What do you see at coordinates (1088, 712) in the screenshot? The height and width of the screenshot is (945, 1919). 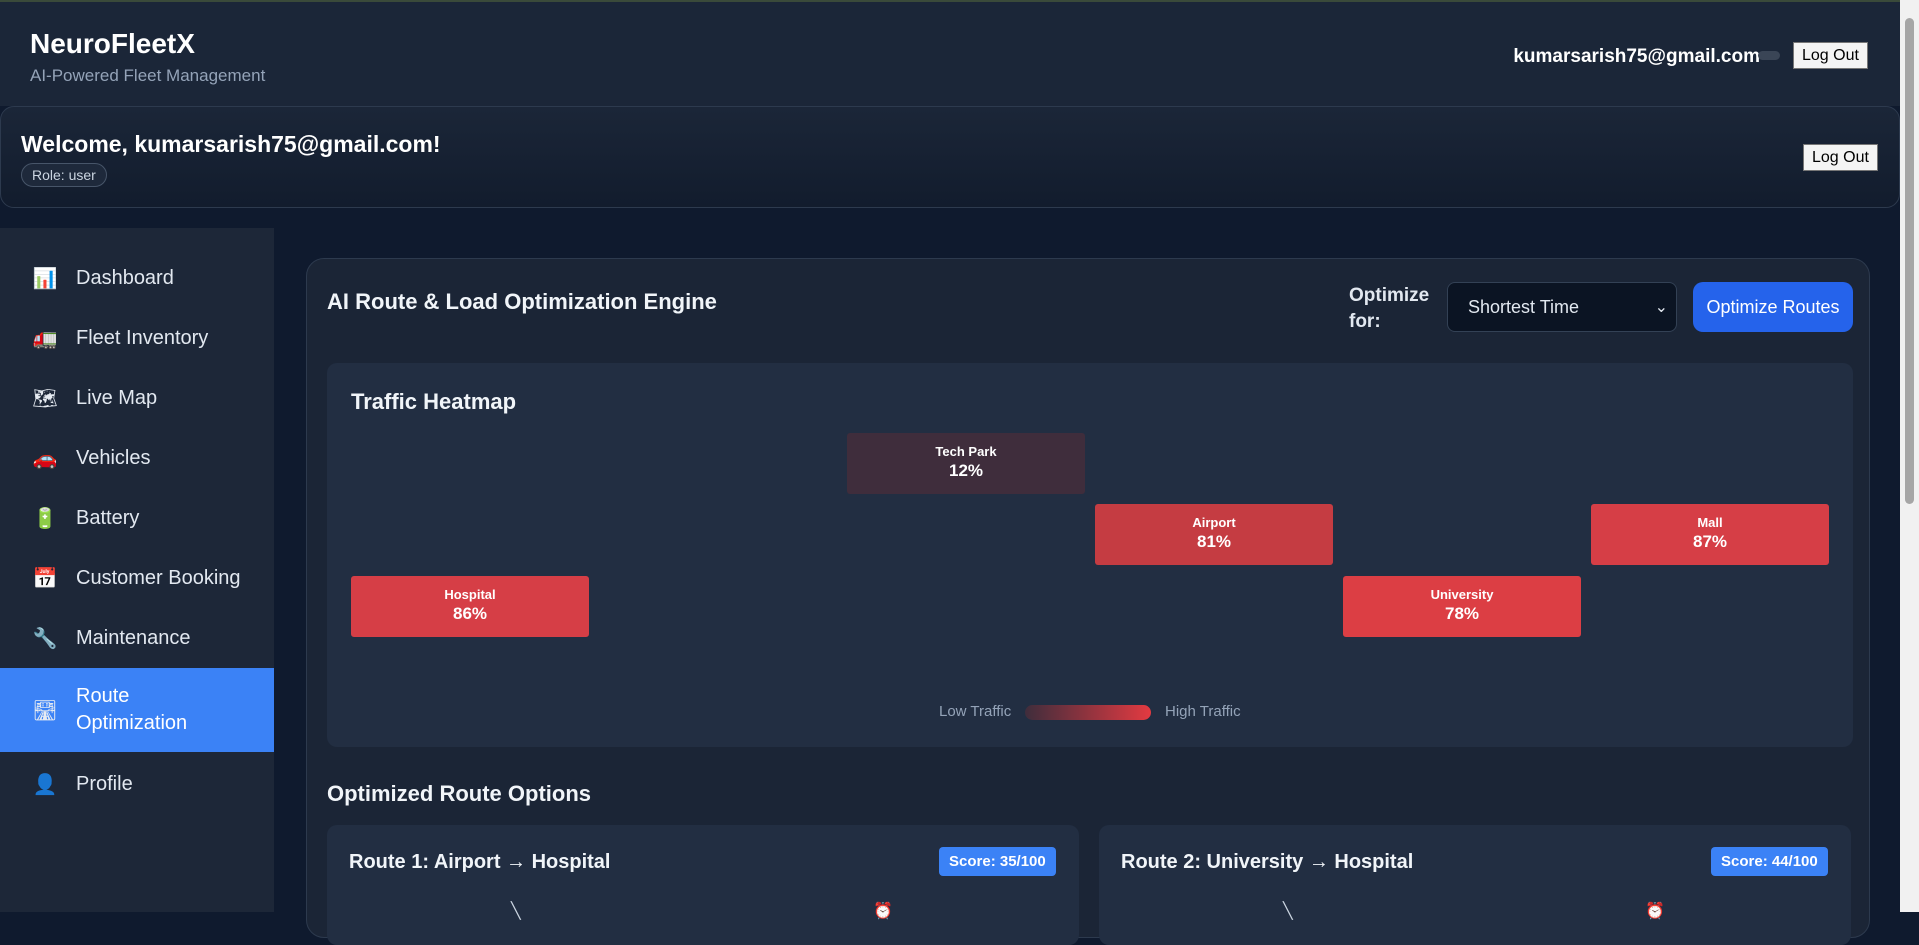 I see `legend-gradient-bar` at bounding box center [1088, 712].